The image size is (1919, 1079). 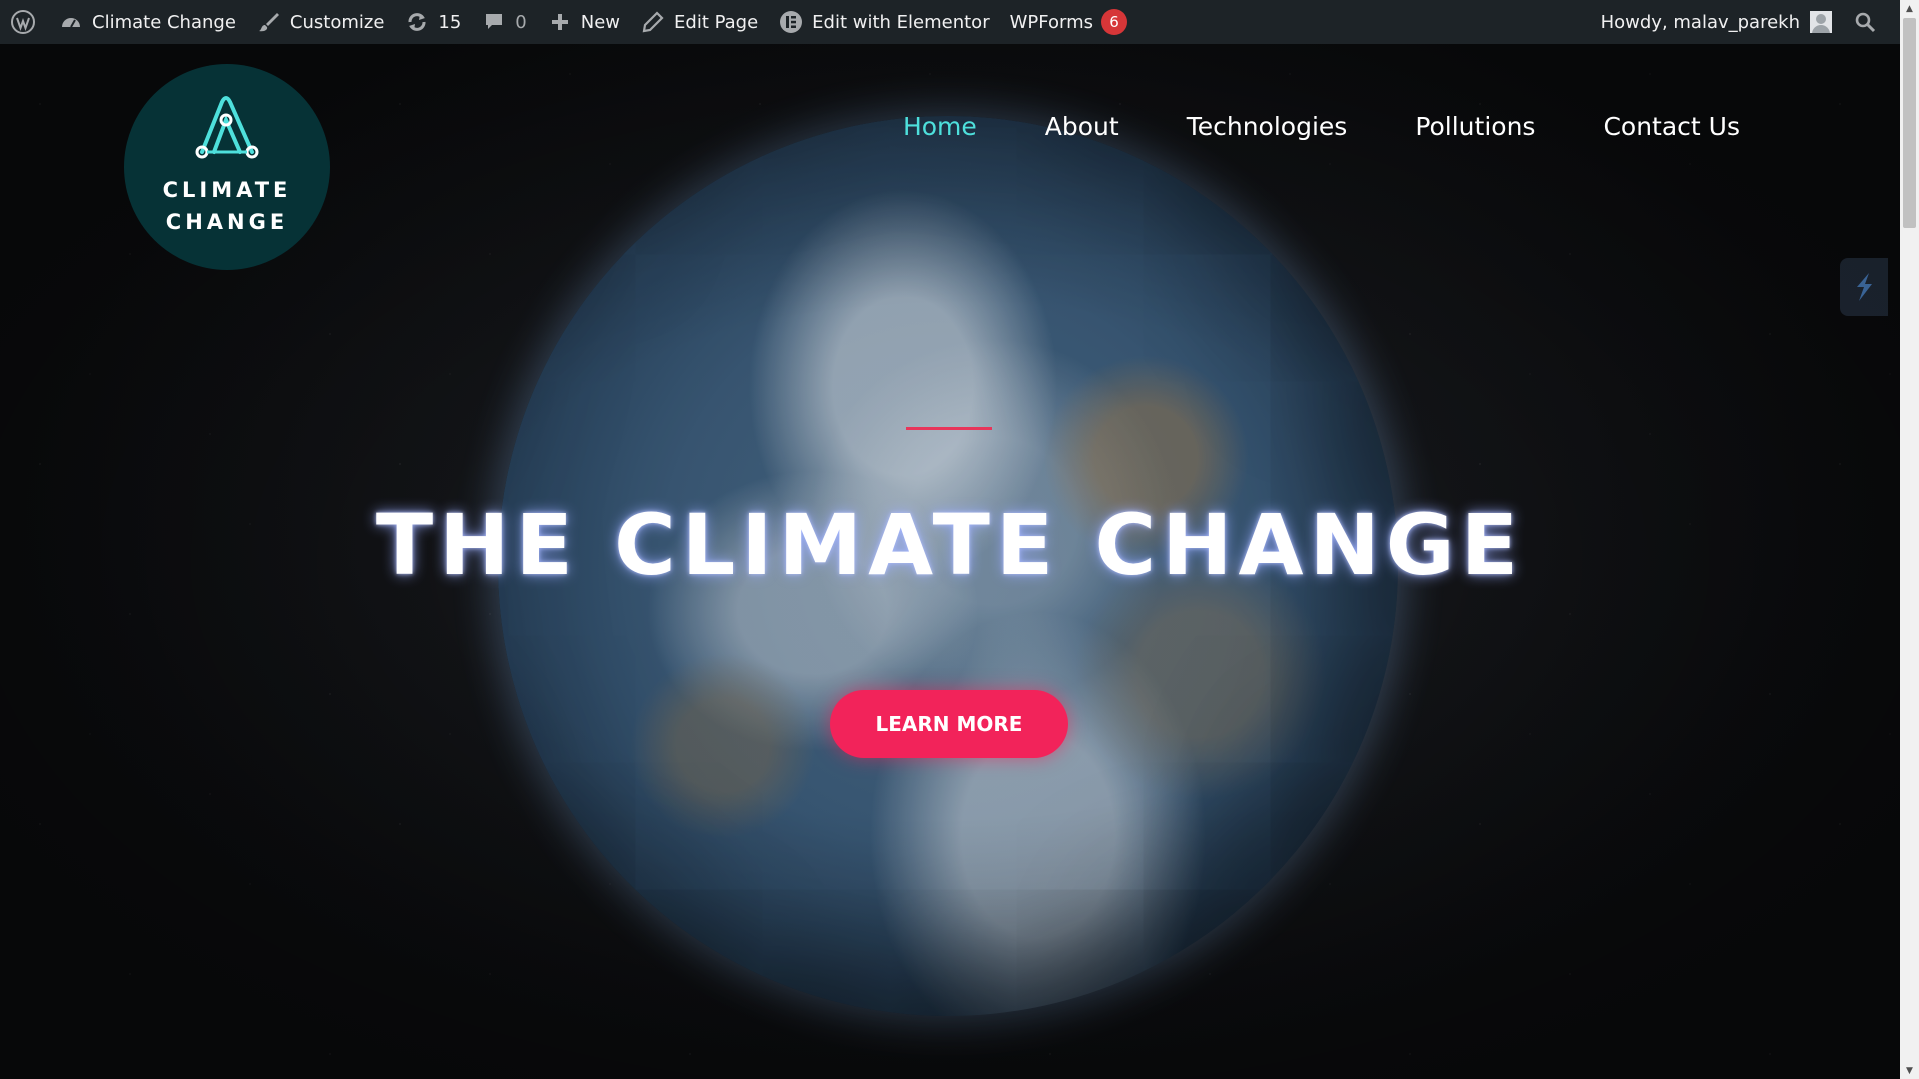 I want to click on learn-more-button: LEARN MORE, so click(x=949, y=724).